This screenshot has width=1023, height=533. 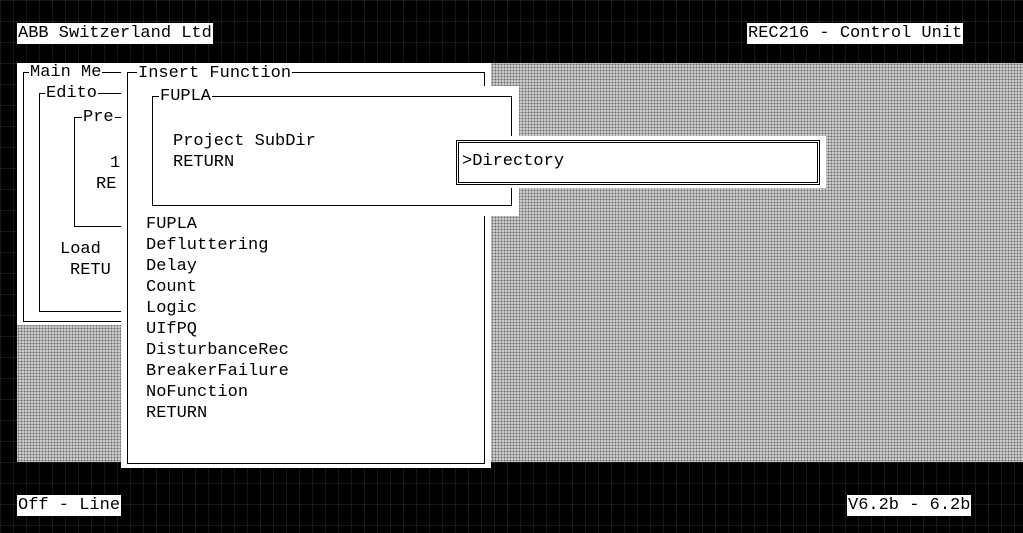 I want to click on function-item-defluttering: Defluttering, so click(x=207, y=245).